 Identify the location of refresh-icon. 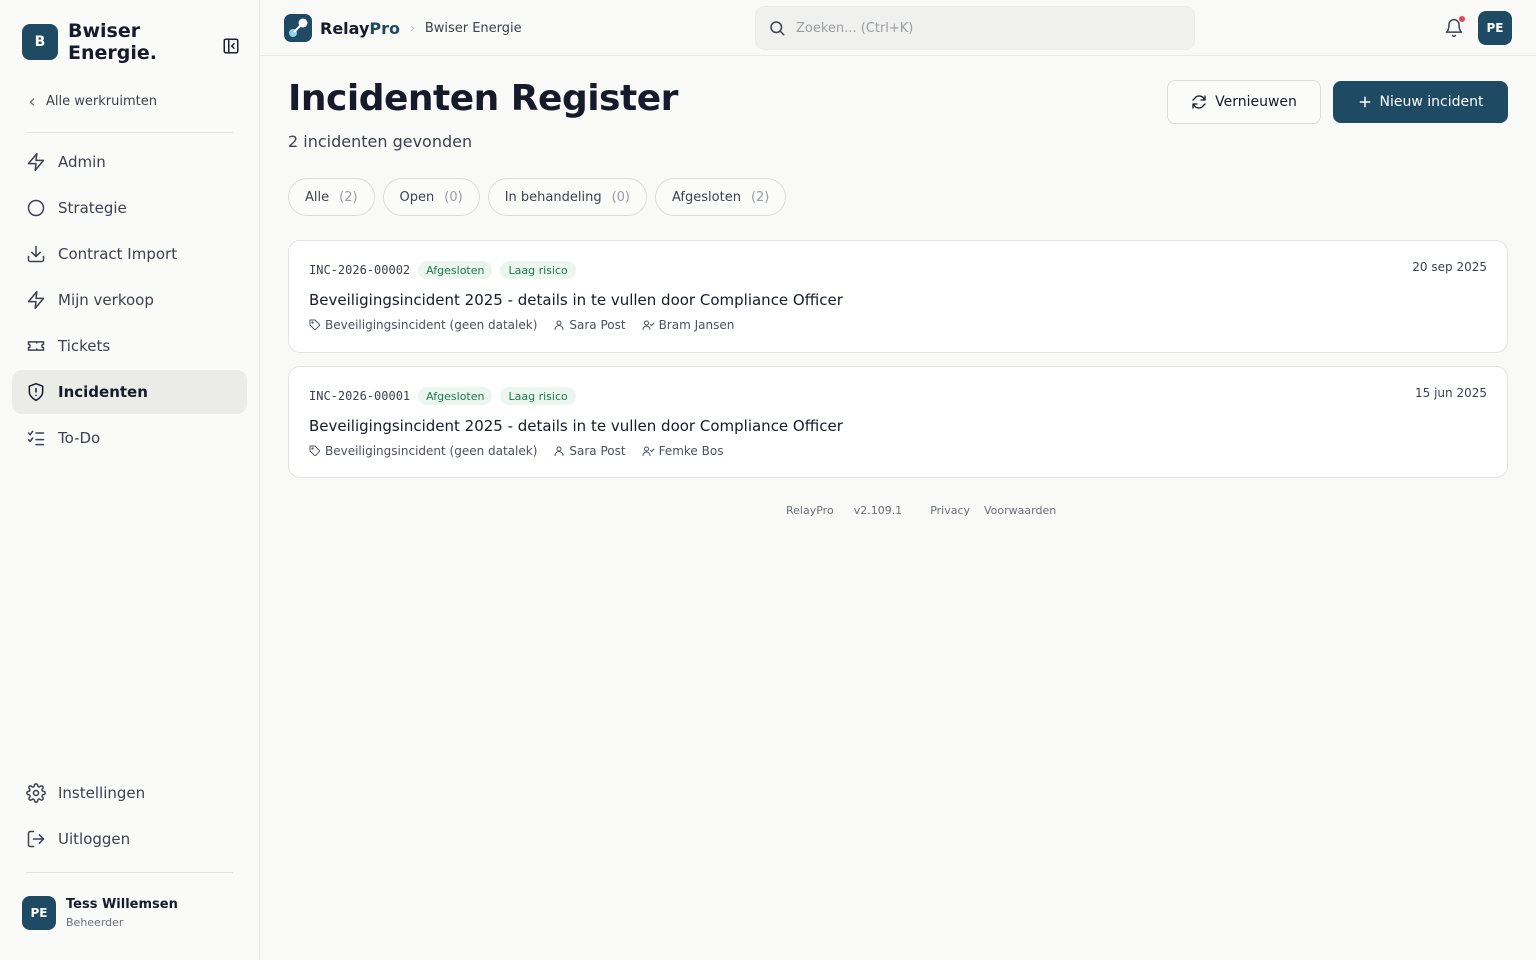
(1199, 102).